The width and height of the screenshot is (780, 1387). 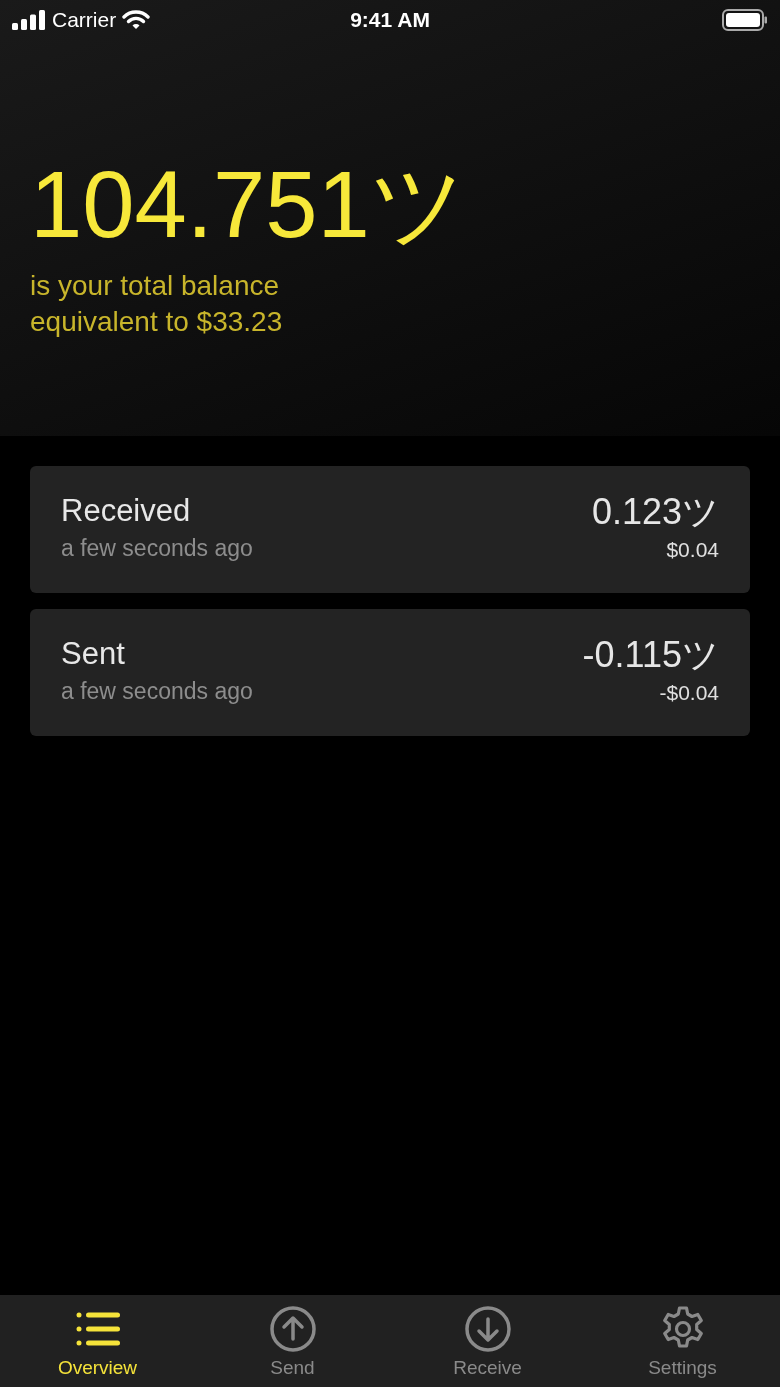 I want to click on transaction-fiat: -$0.04, so click(x=689, y=693).